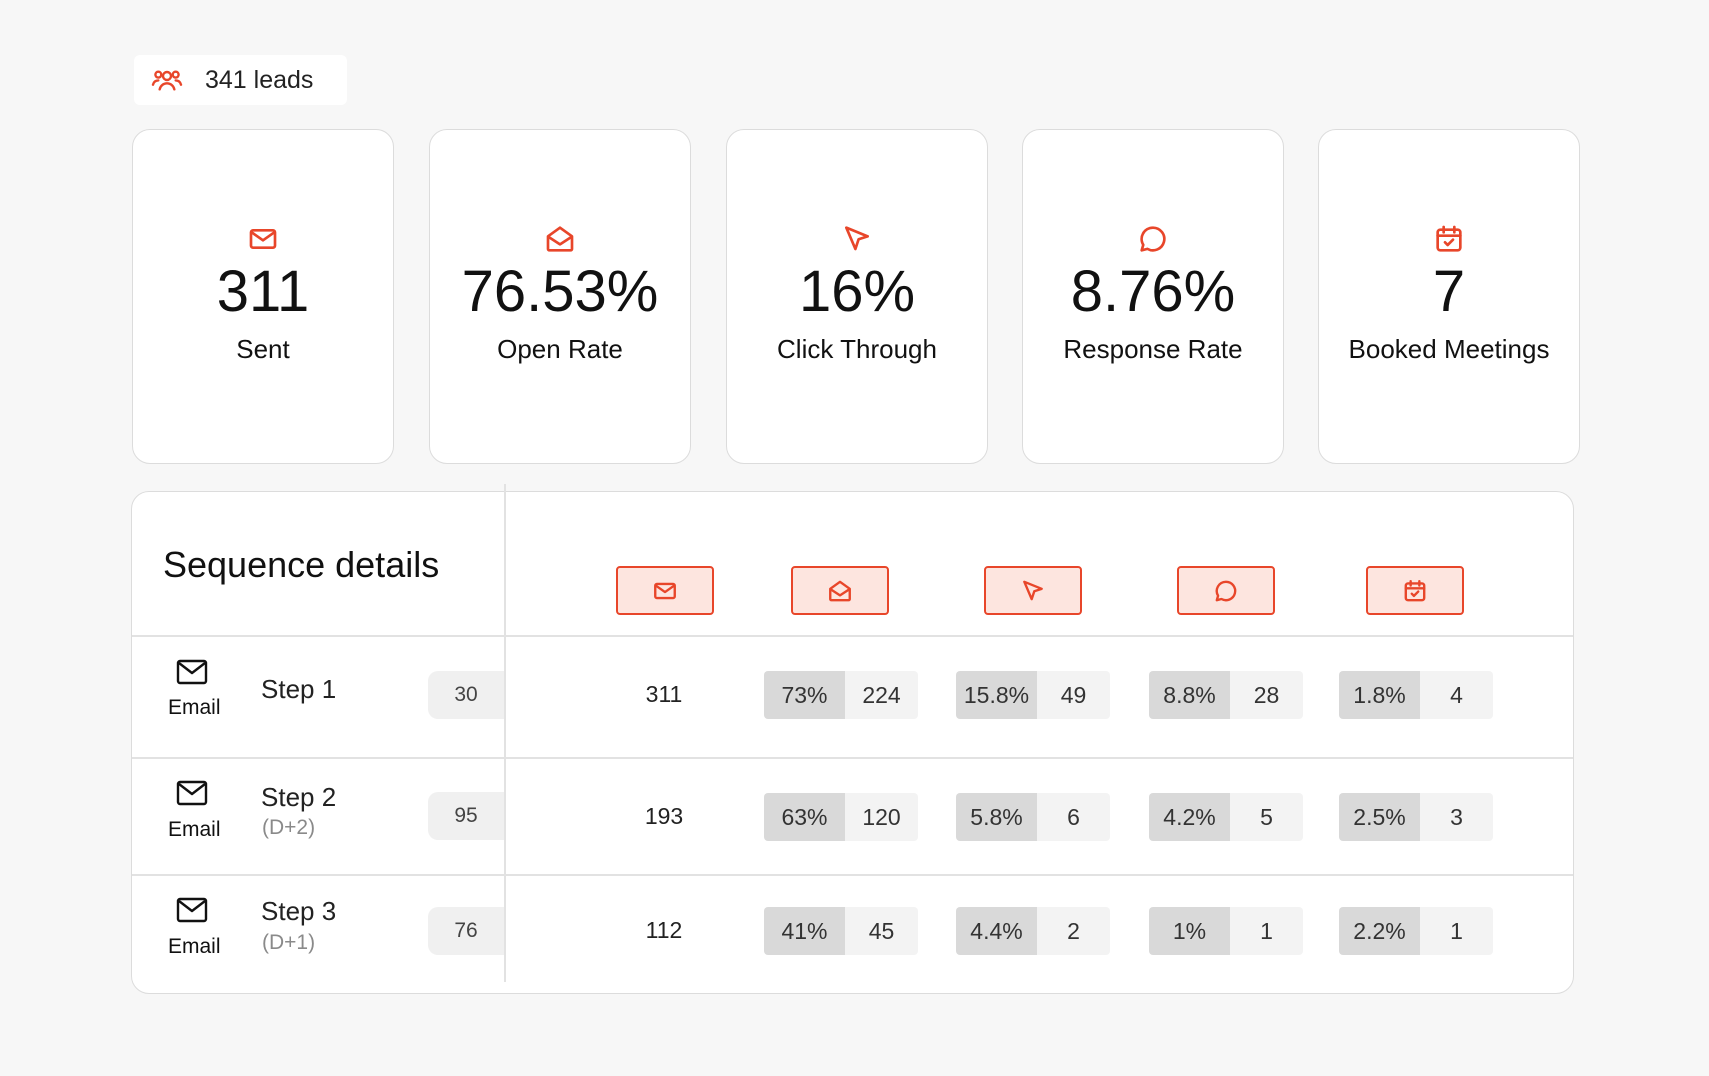  What do you see at coordinates (1456, 931) in the screenshot?
I see `booked-num: 1` at bounding box center [1456, 931].